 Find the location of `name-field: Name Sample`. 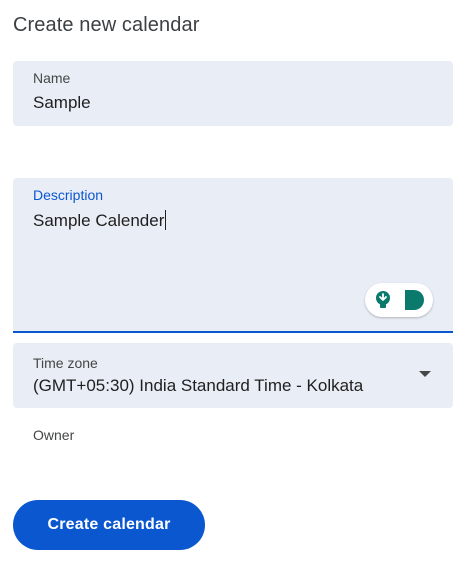

name-field: Name Sample is located at coordinates (233, 93).